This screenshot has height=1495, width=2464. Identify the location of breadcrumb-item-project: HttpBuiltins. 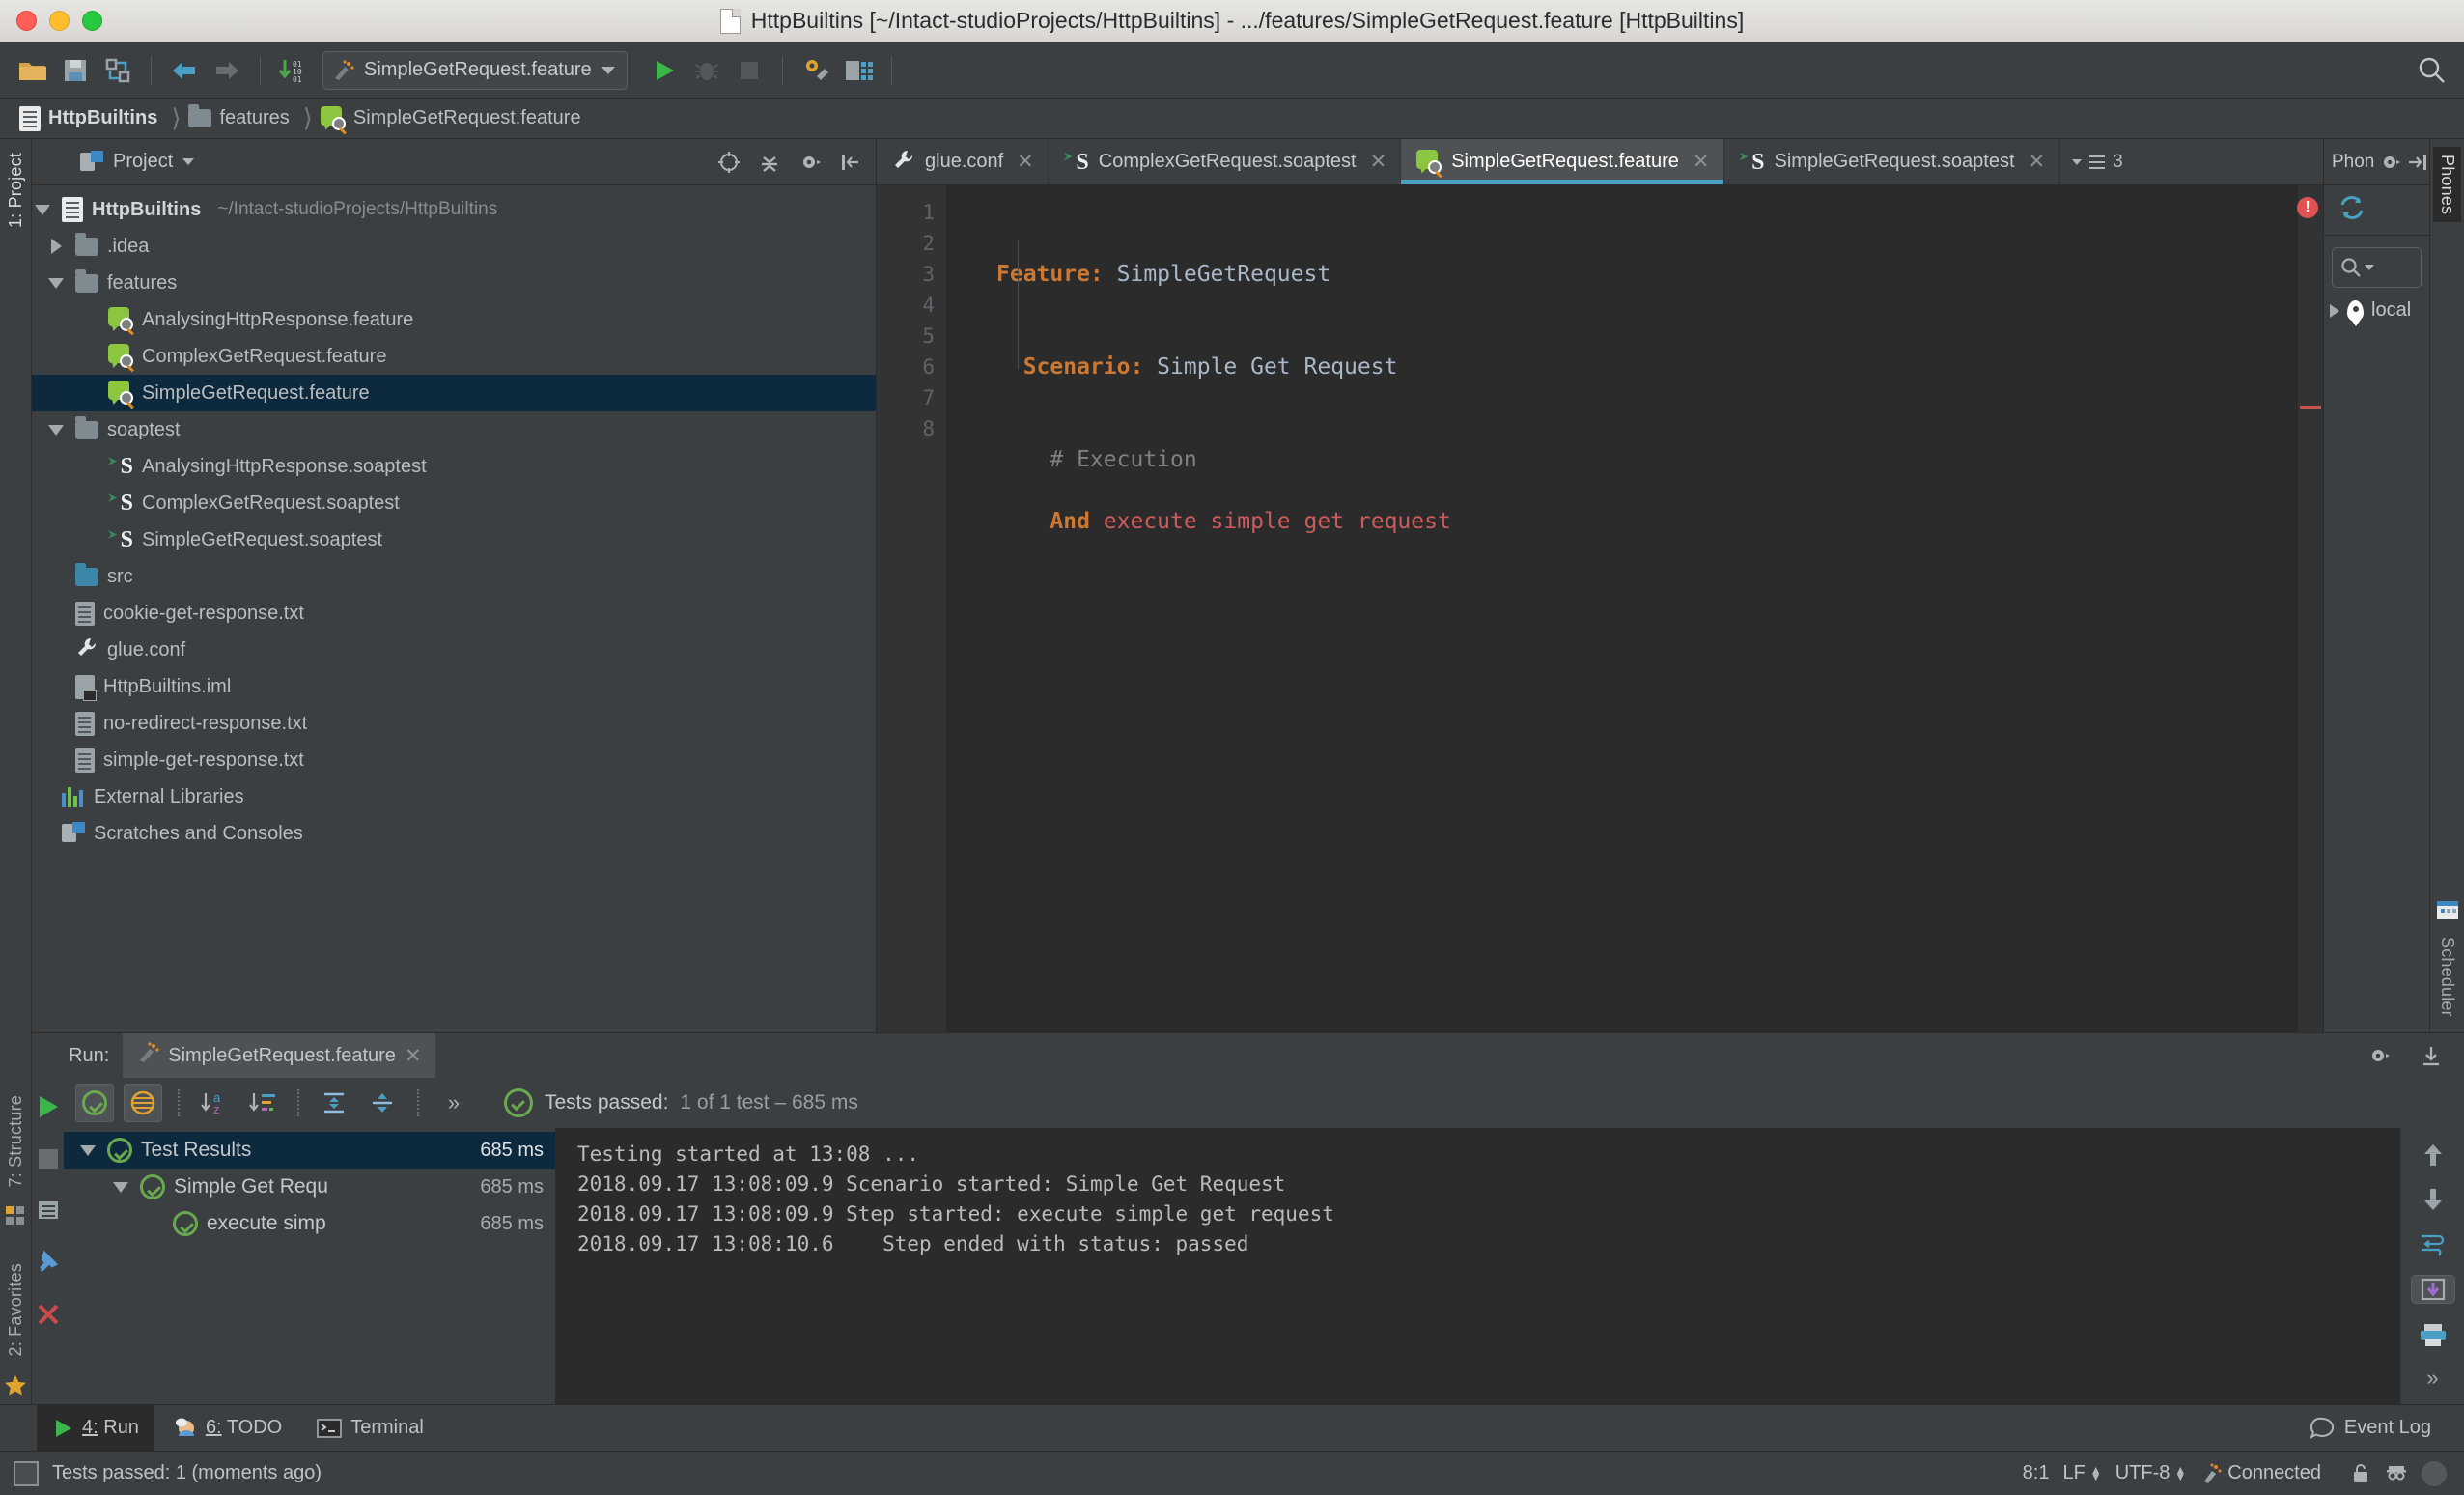
(92, 119).